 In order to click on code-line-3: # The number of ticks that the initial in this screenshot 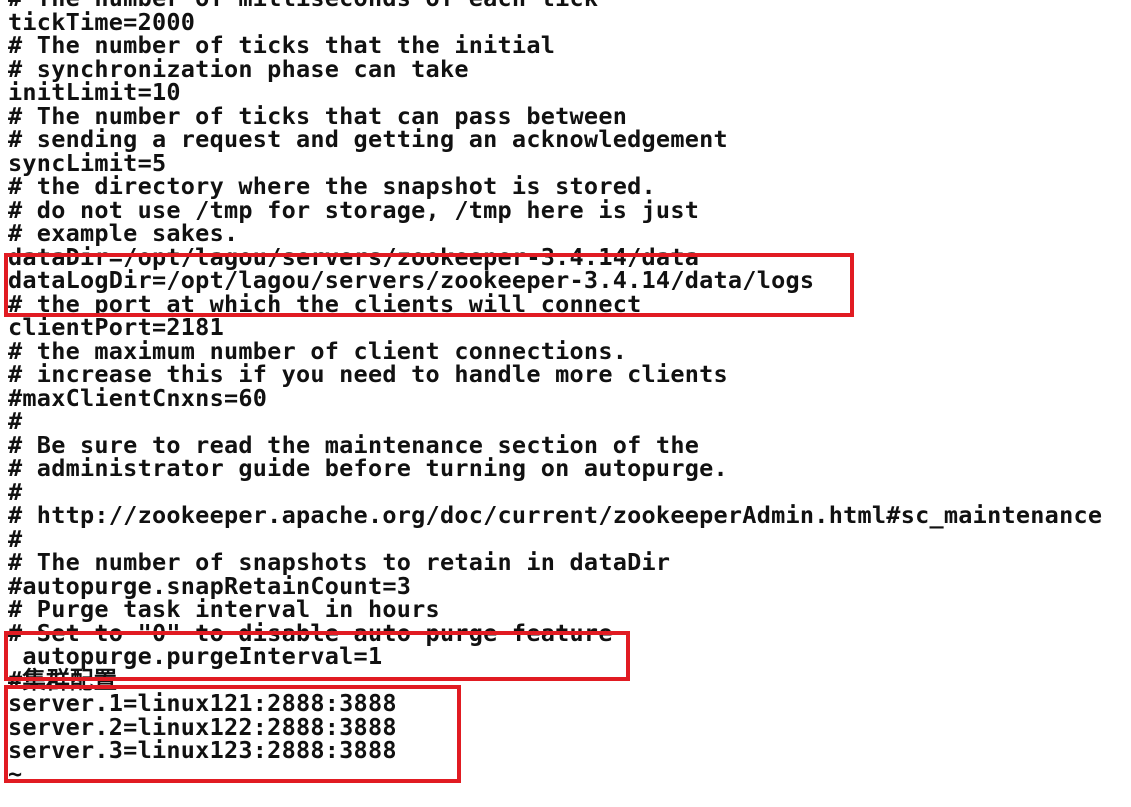, I will do `click(282, 45)`.